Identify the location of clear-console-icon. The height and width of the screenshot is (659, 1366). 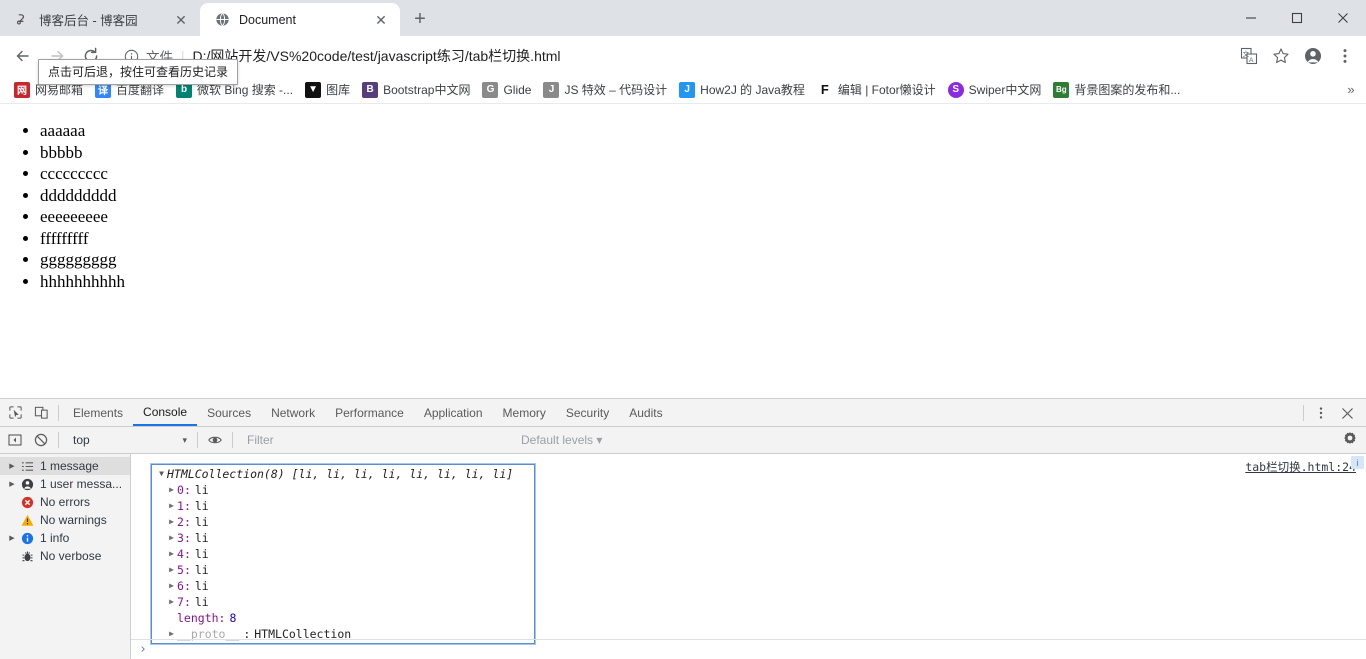
(41, 440).